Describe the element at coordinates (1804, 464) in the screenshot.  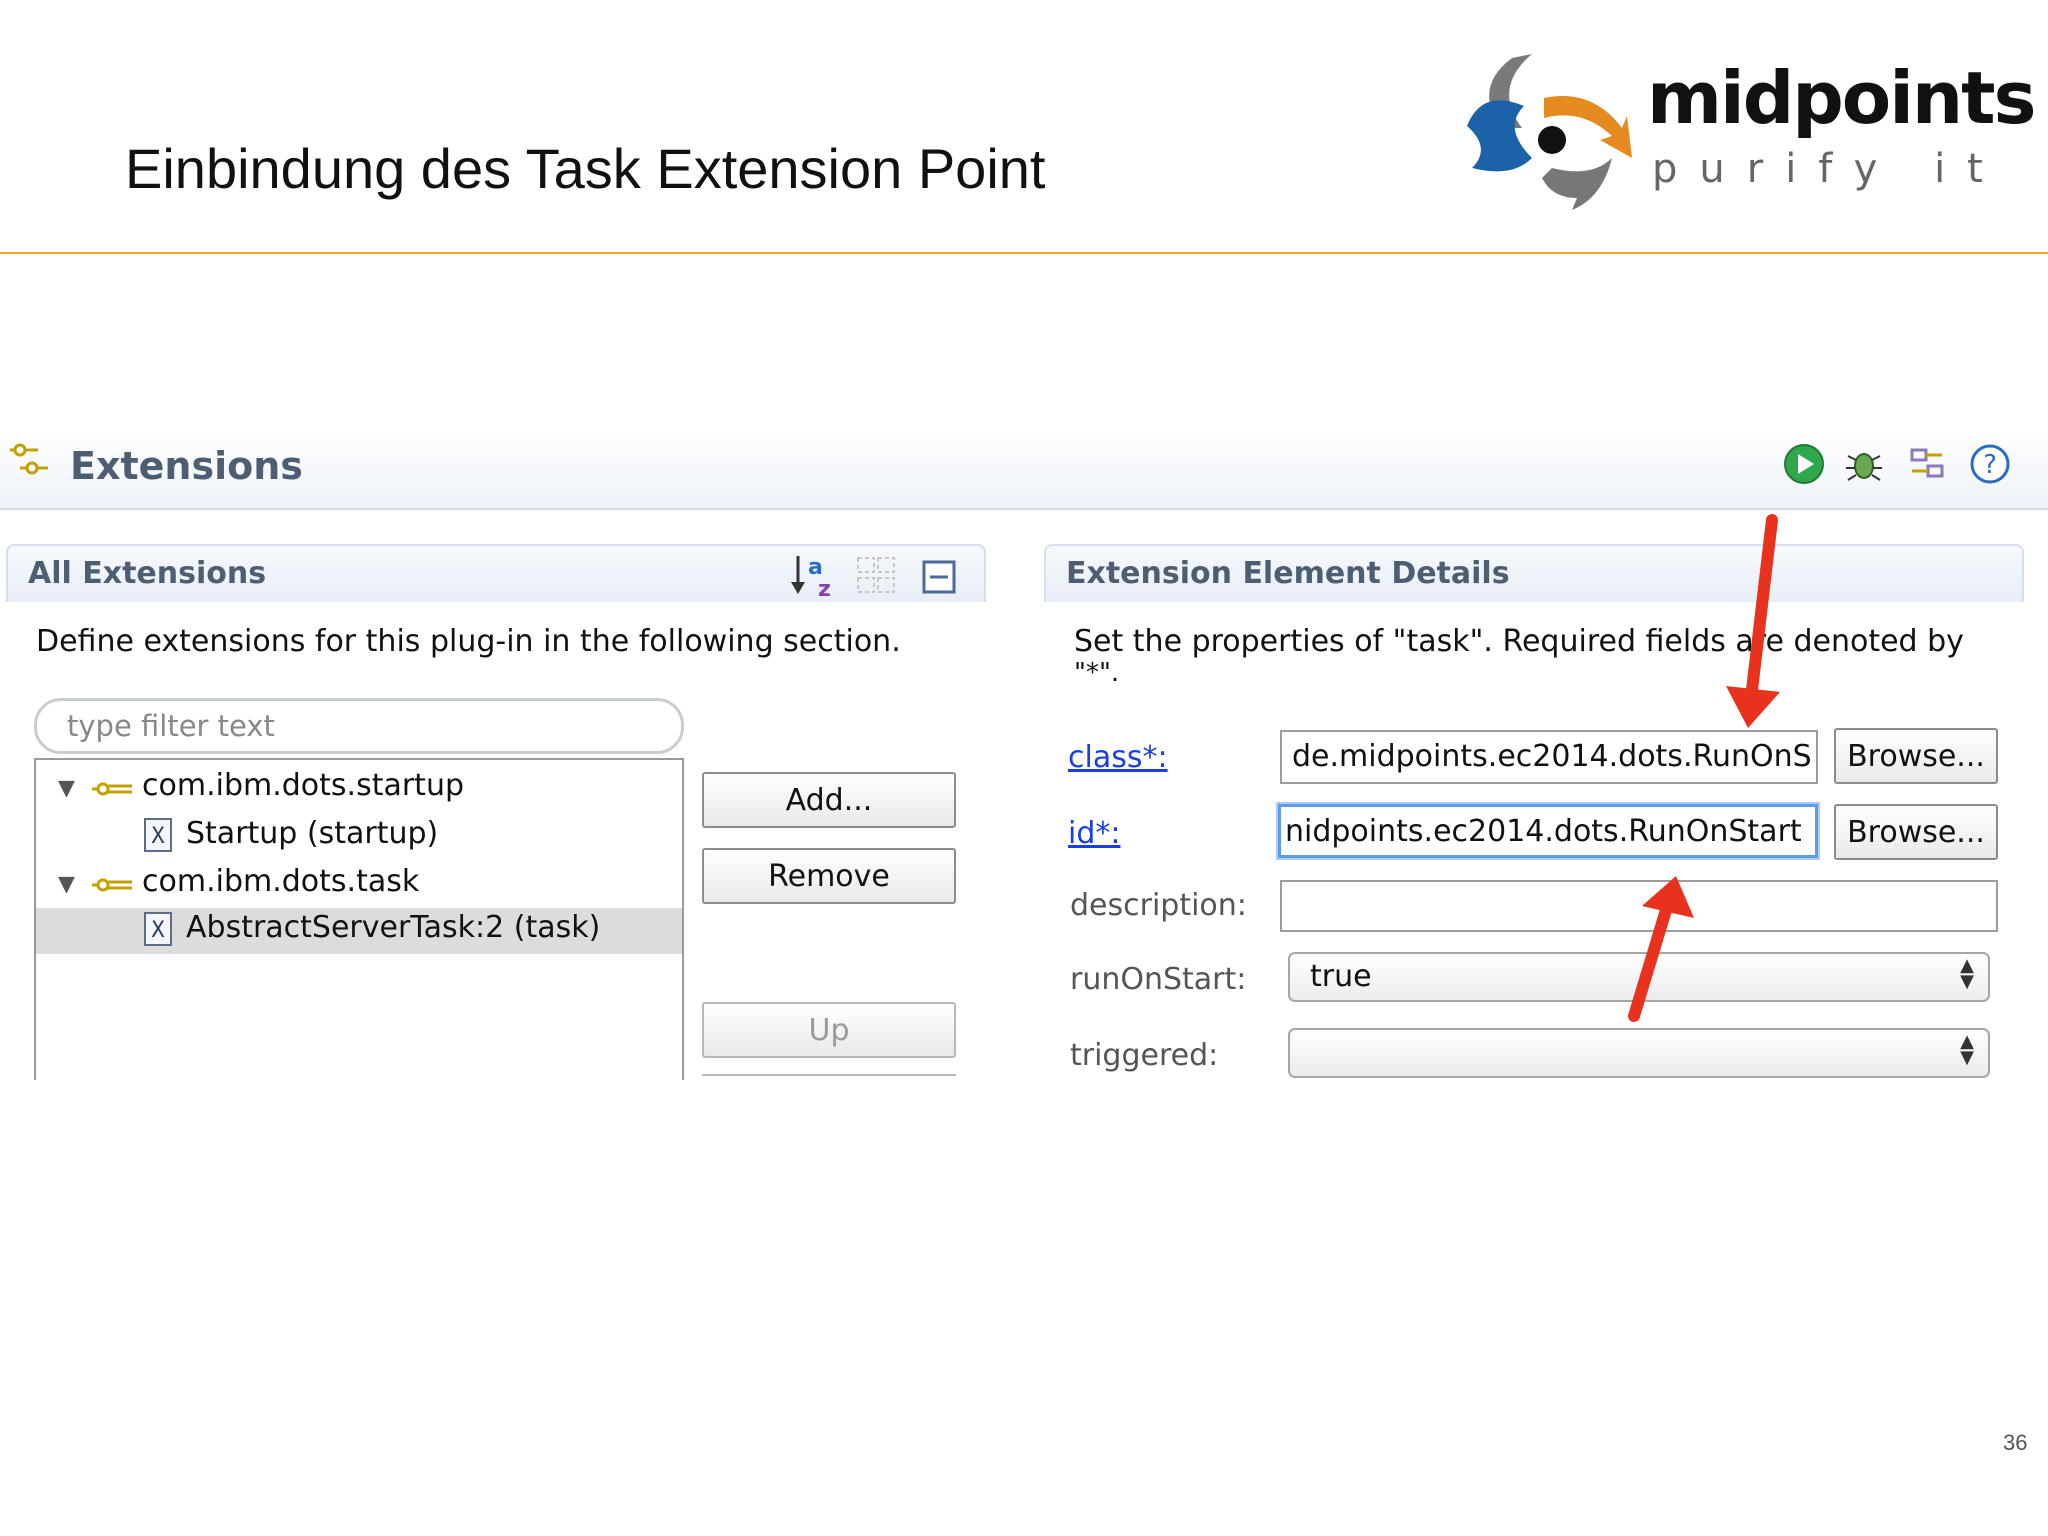
I see `run-icon` at that location.